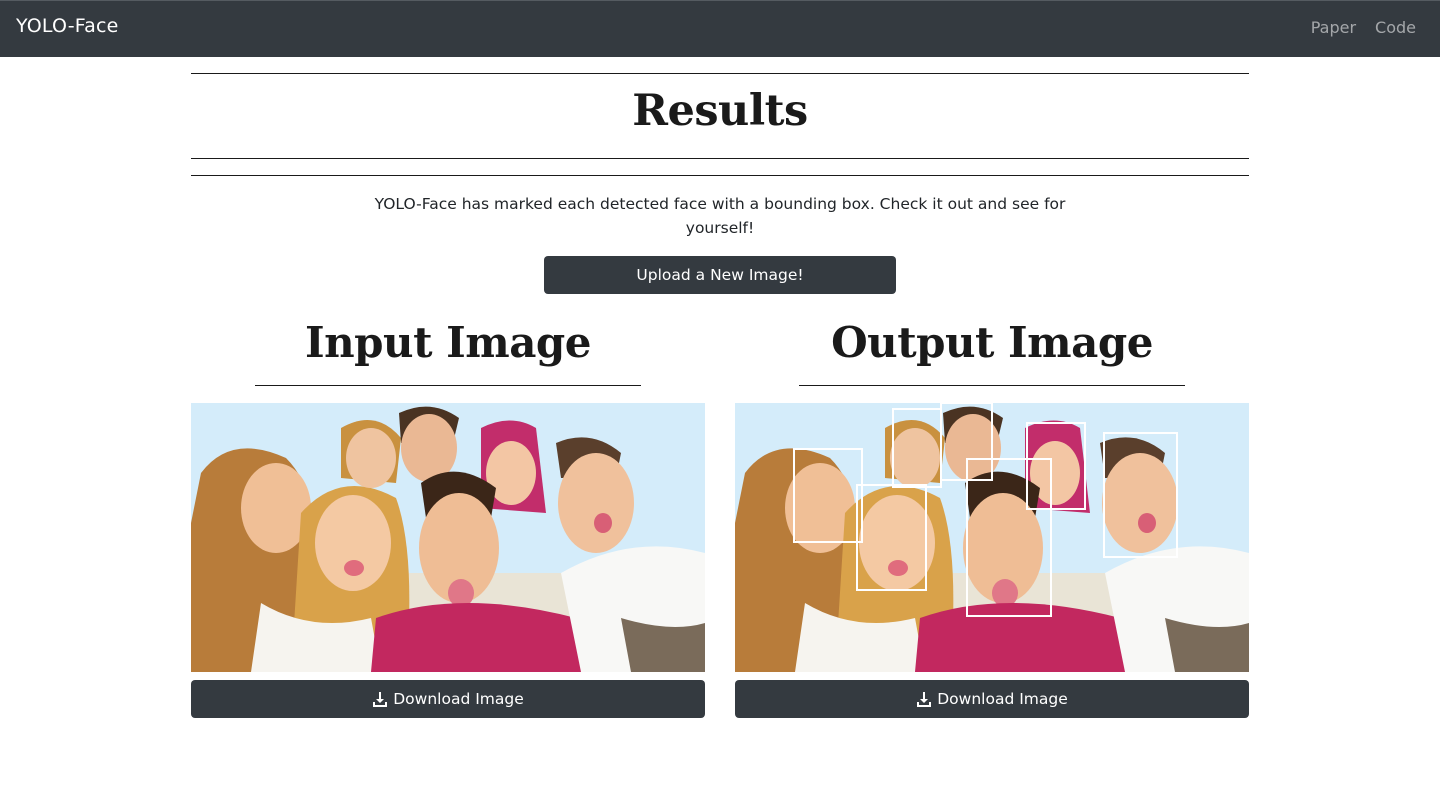  I want to click on nav-links: Paper Code, so click(1363, 27).